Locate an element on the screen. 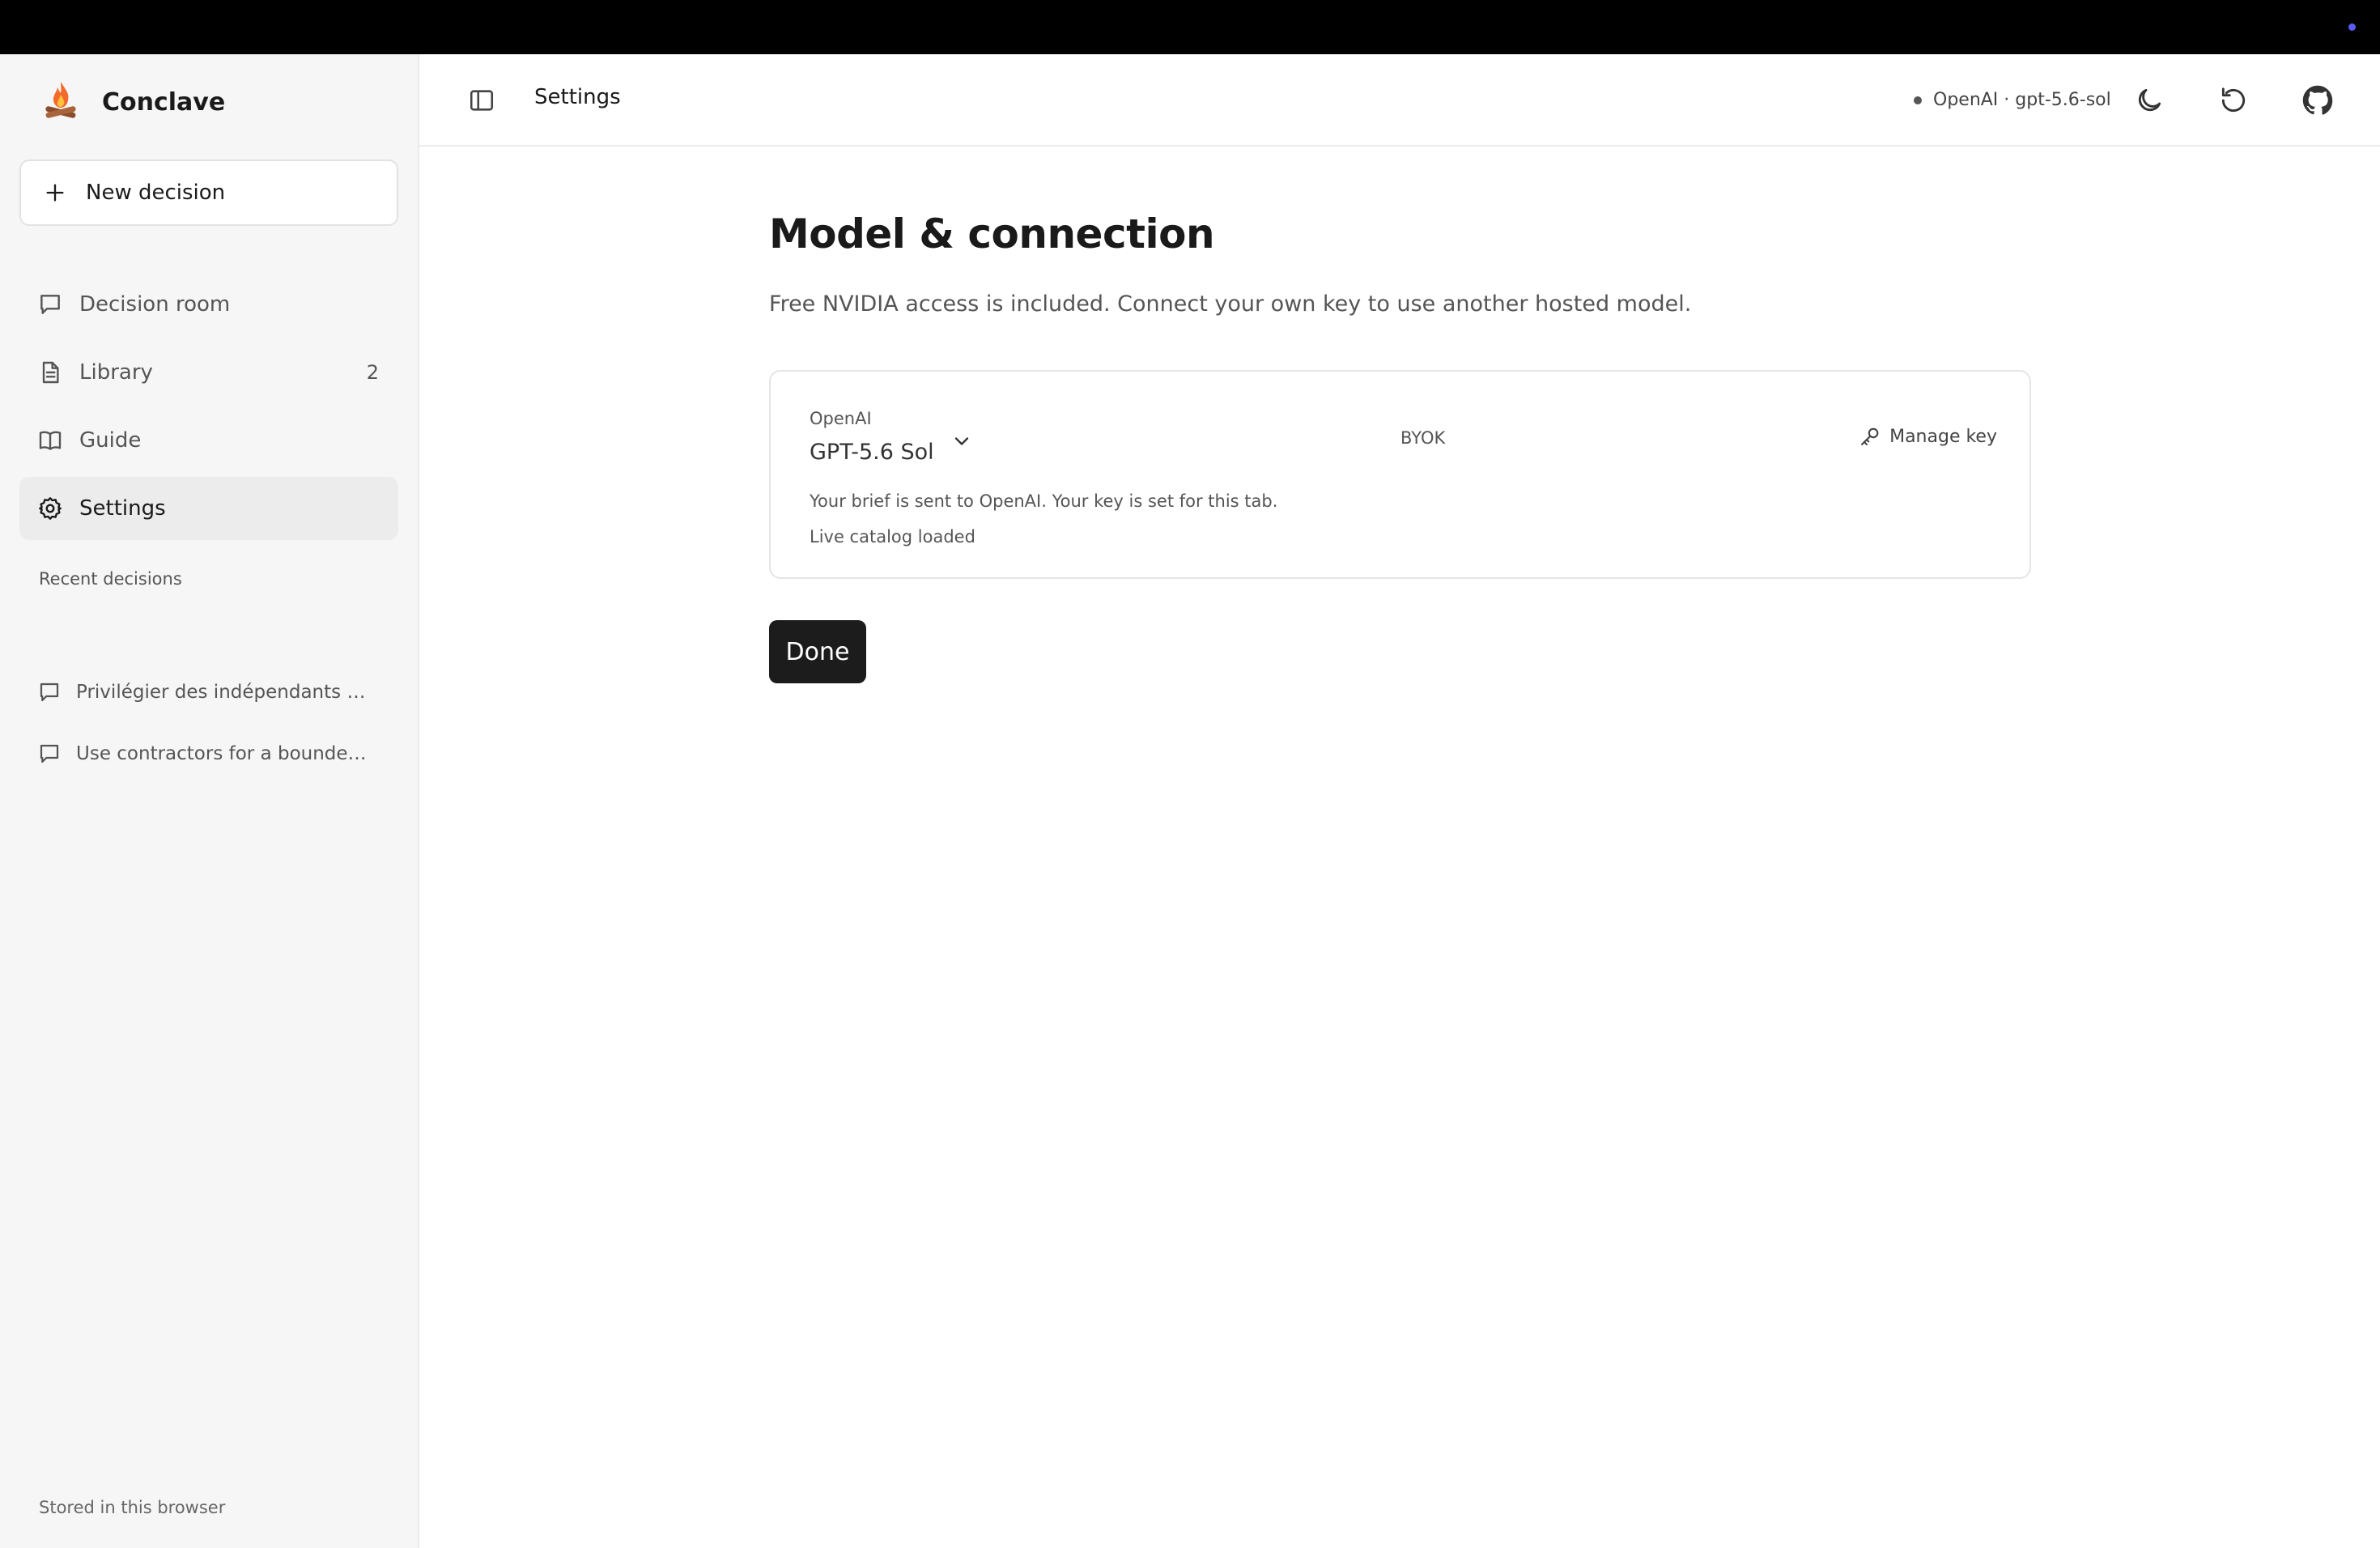 Image resolution: width=2380 pixels, height=1548 pixels. sidebar-item-decision-room: Decision room is located at coordinates (208, 305).